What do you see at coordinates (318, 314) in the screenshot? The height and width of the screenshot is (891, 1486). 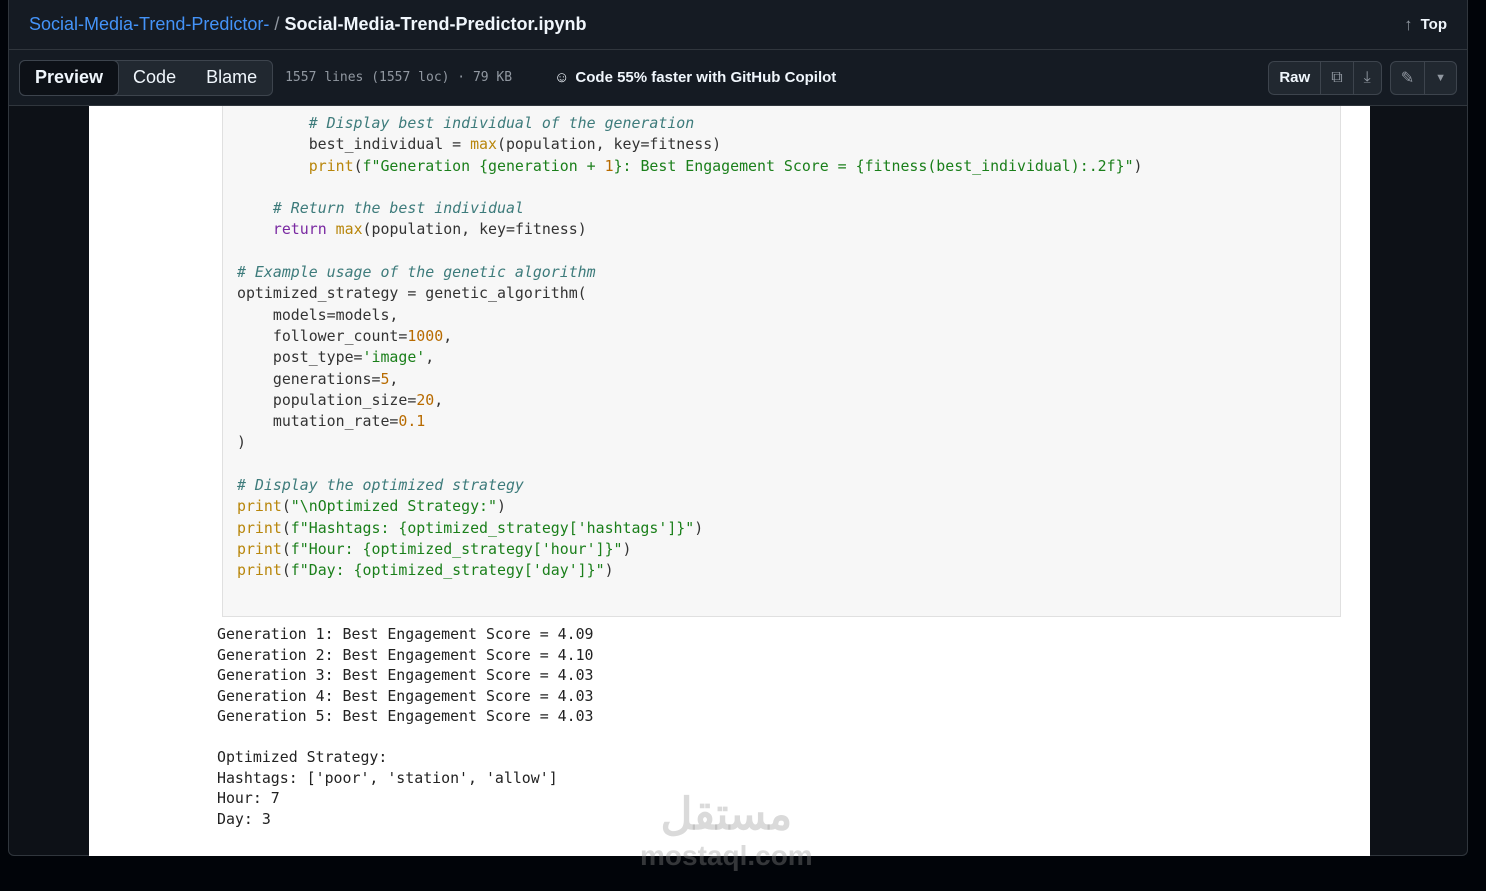 I see `code-token: models=models,` at bounding box center [318, 314].